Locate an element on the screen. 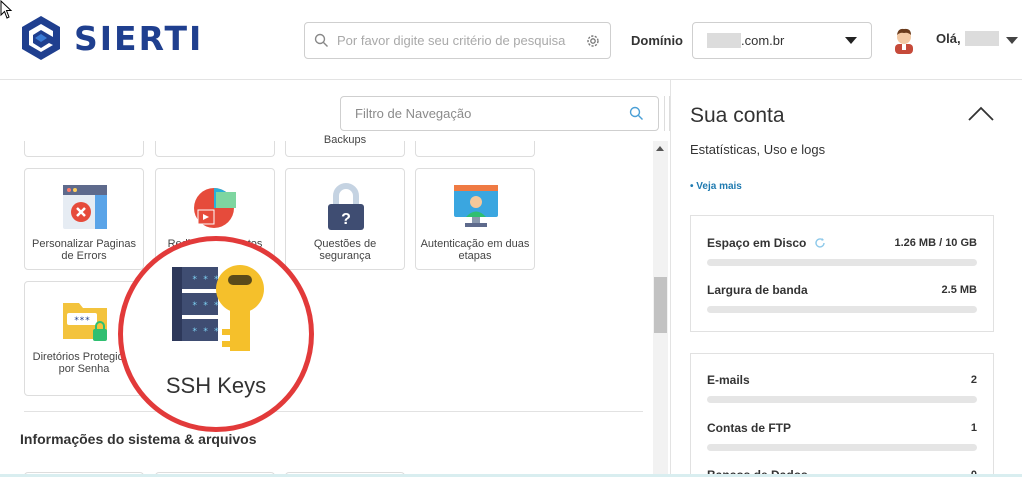 Image resolution: width=1022 pixels, height=477 pixels. domain-value: .com.br is located at coordinates (776, 40).